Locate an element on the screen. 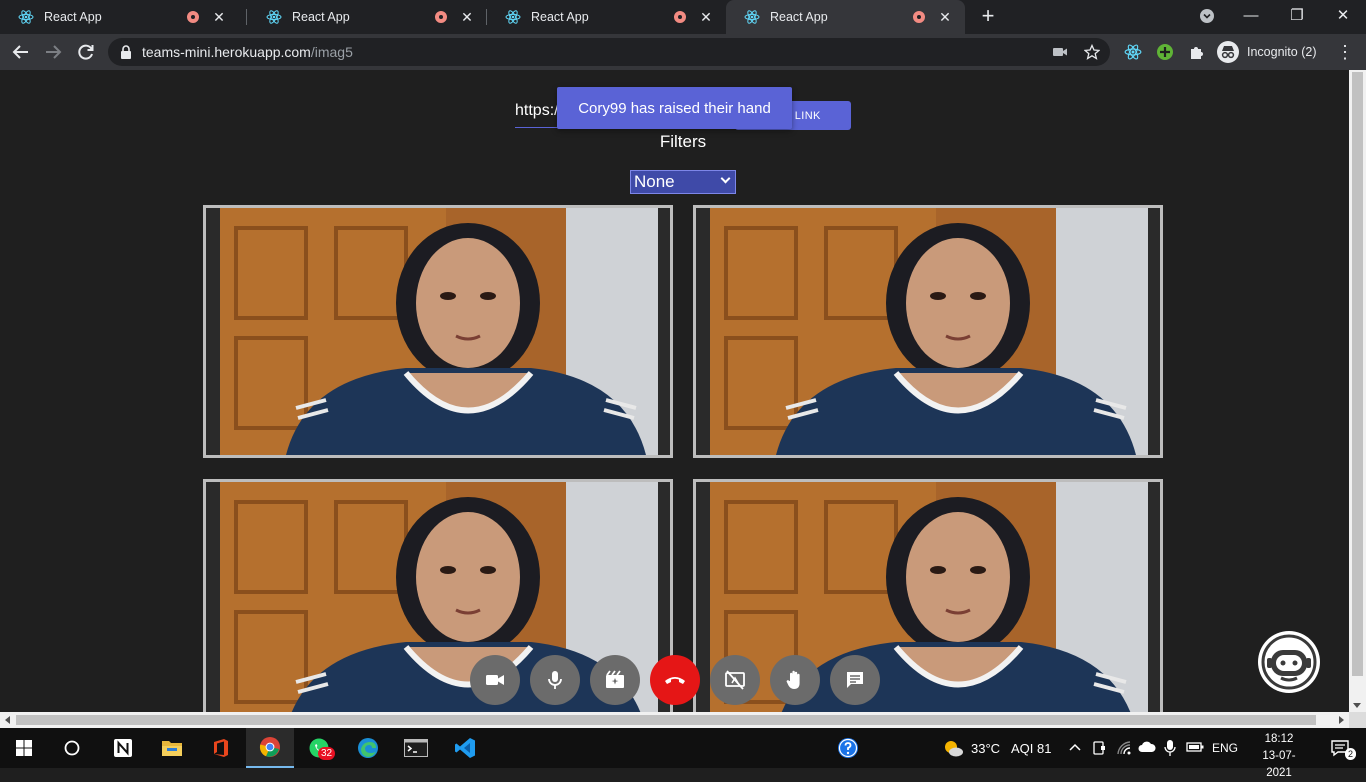 This screenshot has height=782, width=1366. camera-button is located at coordinates (495, 680).